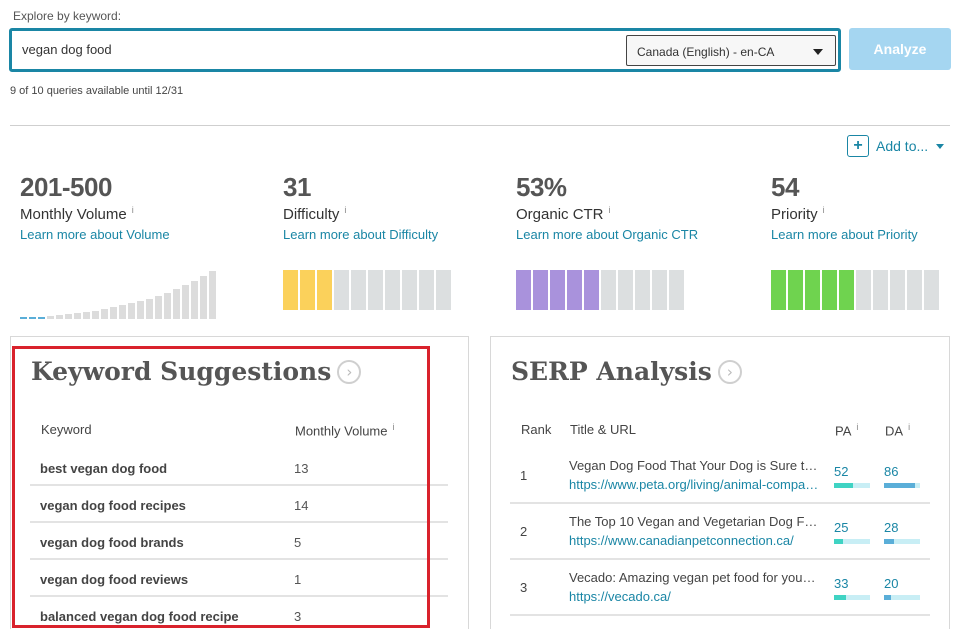  I want to click on ctr-learn-more-link: Learn more about Organic CTR, so click(607, 234).